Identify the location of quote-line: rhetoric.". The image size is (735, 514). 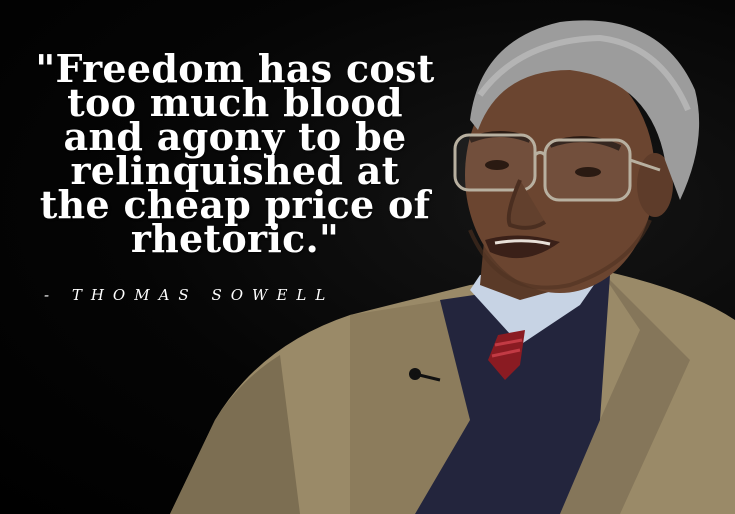
(235, 238).